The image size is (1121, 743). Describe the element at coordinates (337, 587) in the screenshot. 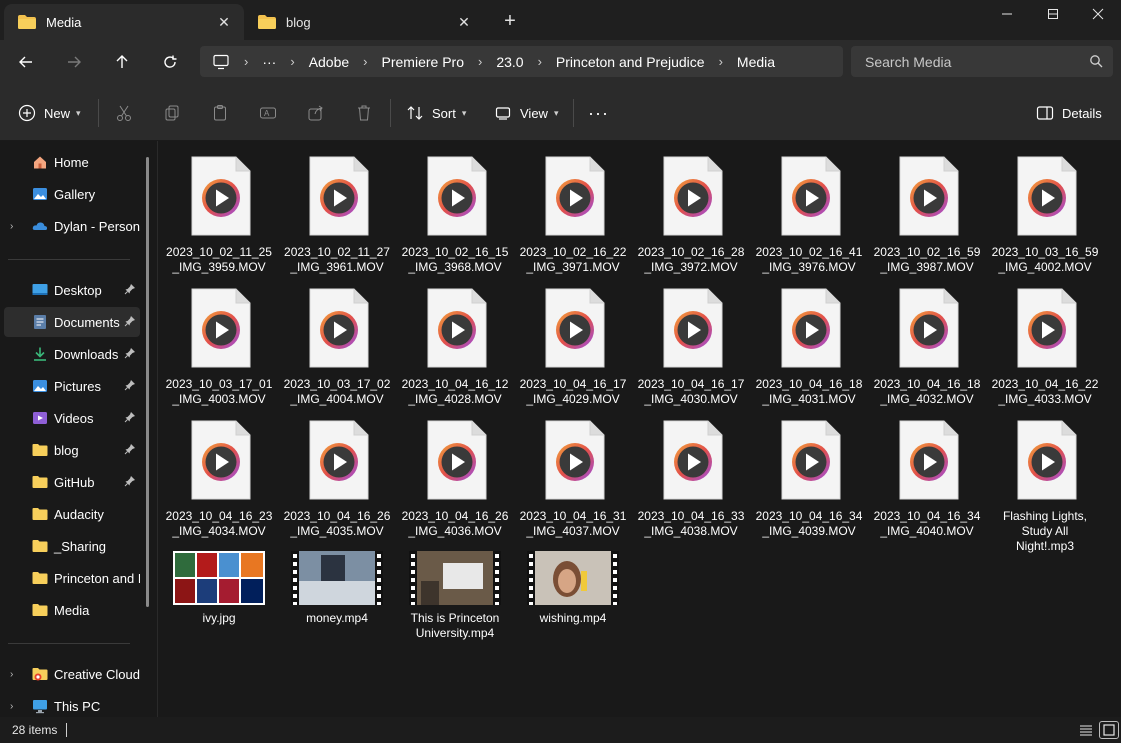

I see `file-item: money.mp4` at that location.